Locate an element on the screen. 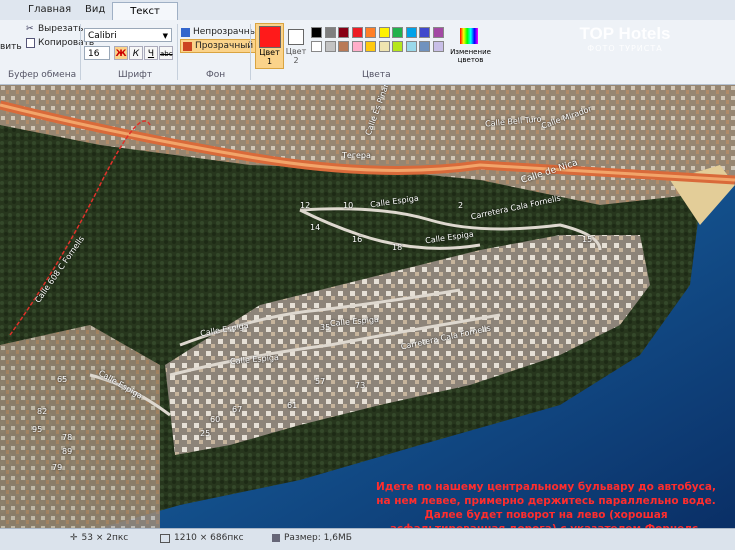  transparent-button: Прозрачный is located at coordinates (218, 46).